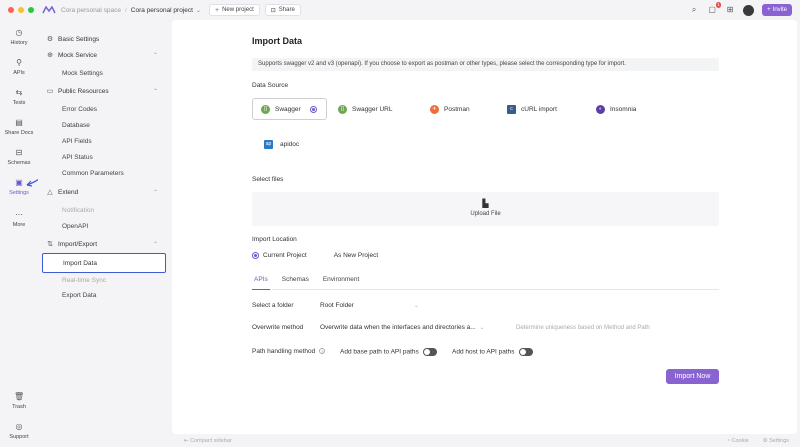 This screenshot has height=447, width=800. What do you see at coordinates (78, 210) in the screenshot?
I see `sidebar-item-label: Notification` at bounding box center [78, 210].